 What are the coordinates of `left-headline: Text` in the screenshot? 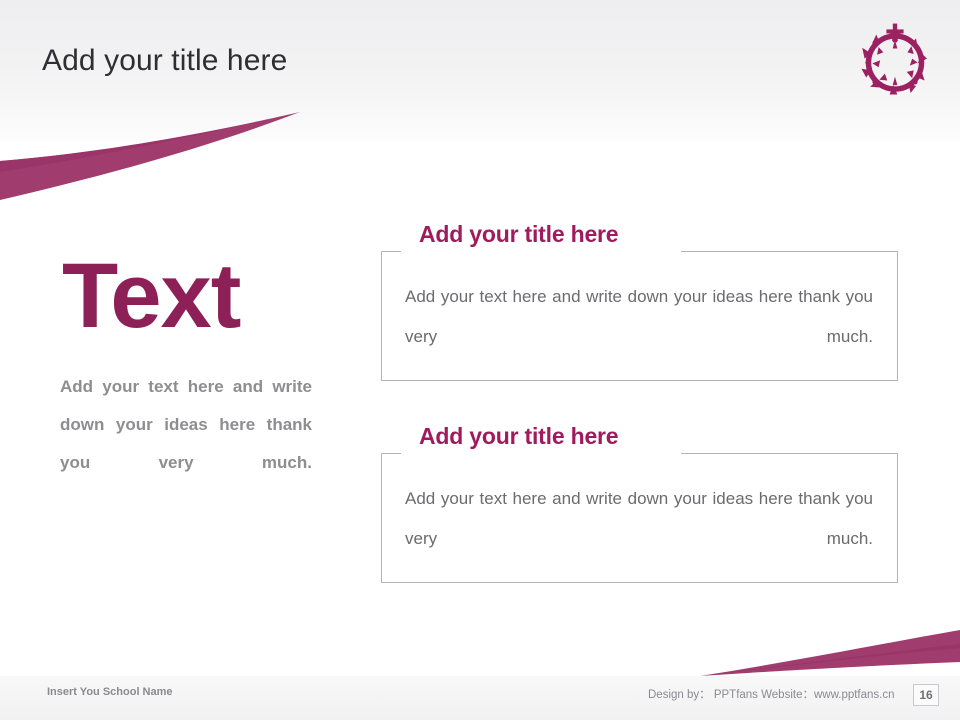 It's located at (151, 296).